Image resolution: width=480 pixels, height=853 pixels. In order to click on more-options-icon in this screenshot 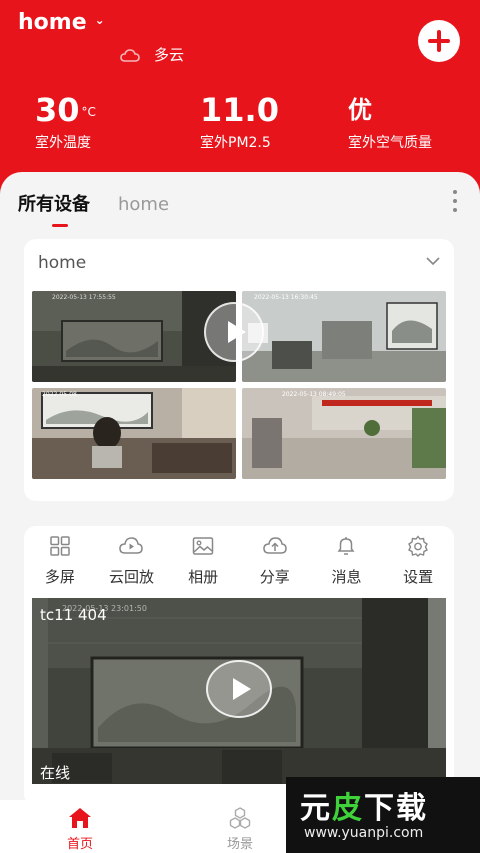, I will do `click(455, 201)`.